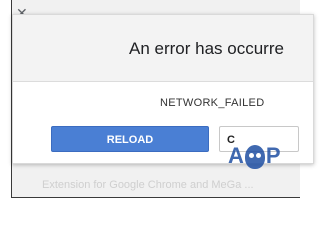  Describe the element at coordinates (236, 155) in the screenshot. I see `watermark-letter-a: A` at that location.